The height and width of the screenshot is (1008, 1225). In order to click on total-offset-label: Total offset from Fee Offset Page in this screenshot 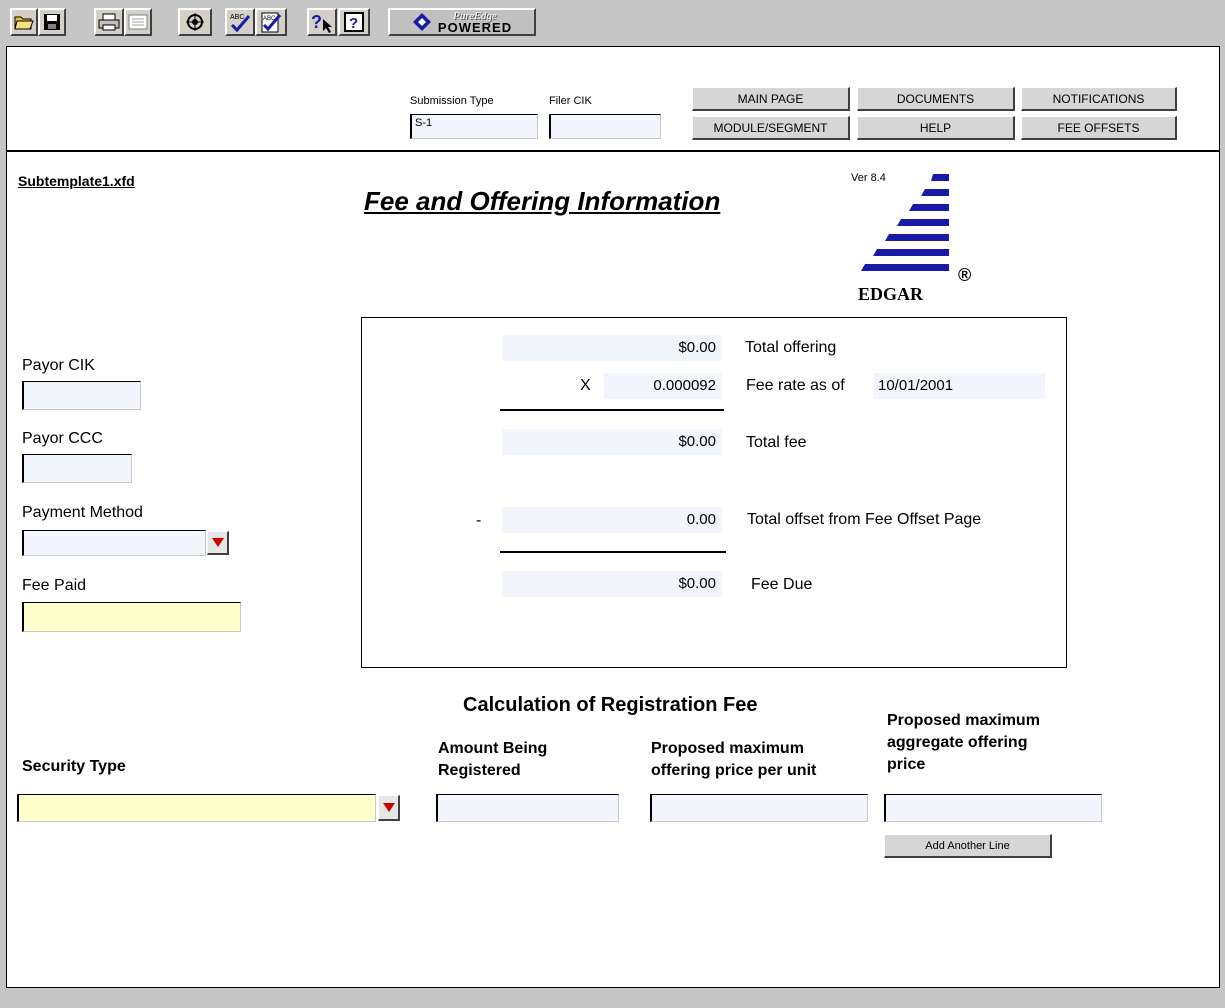, I will do `click(864, 519)`.